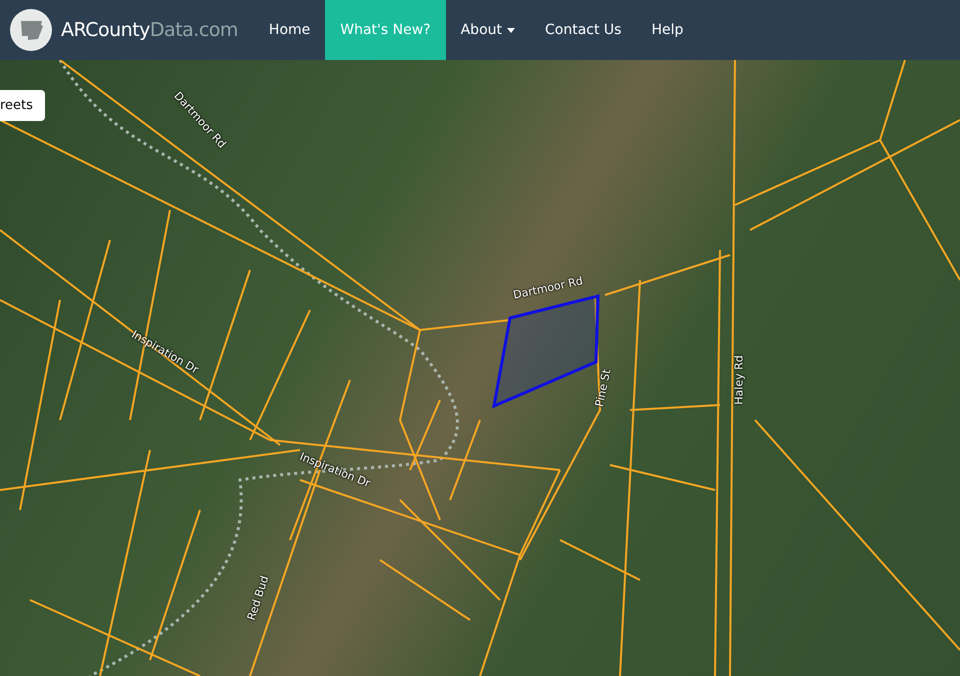 This screenshot has height=676, width=960. I want to click on nav-link: Help, so click(667, 30).